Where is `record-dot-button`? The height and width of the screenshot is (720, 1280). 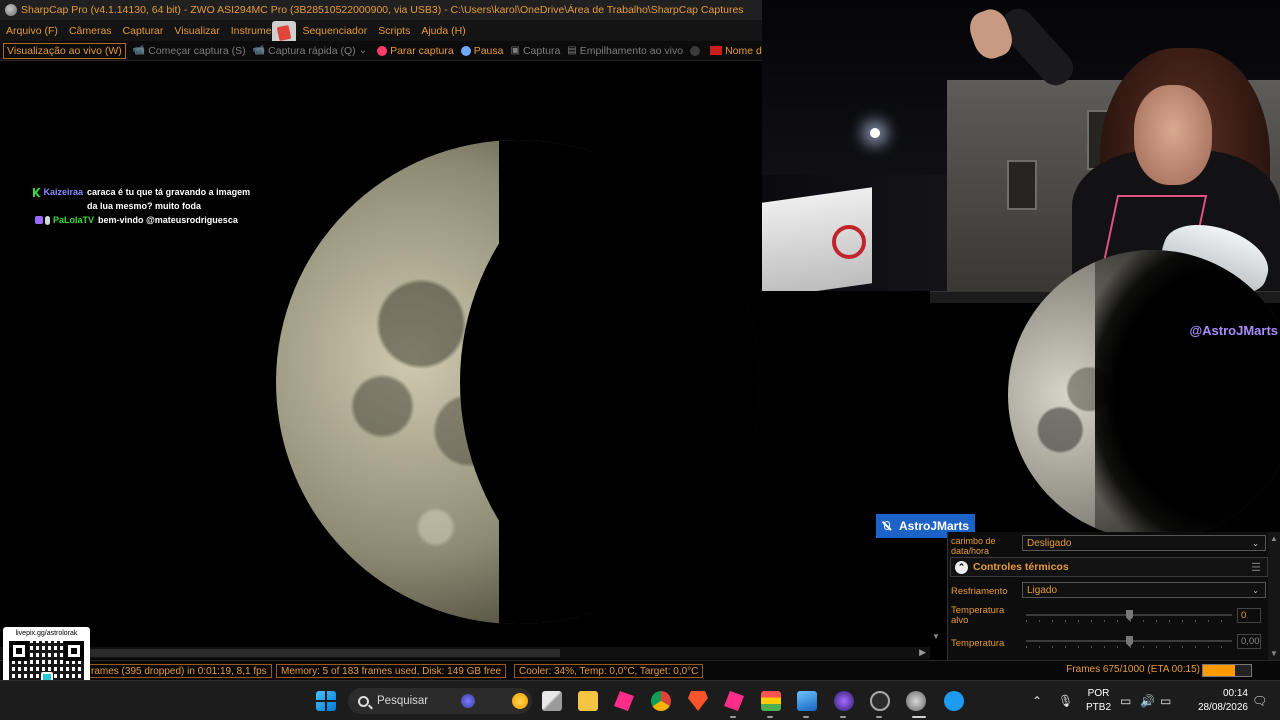 record-dot-button is located at coordinates (696, 50).